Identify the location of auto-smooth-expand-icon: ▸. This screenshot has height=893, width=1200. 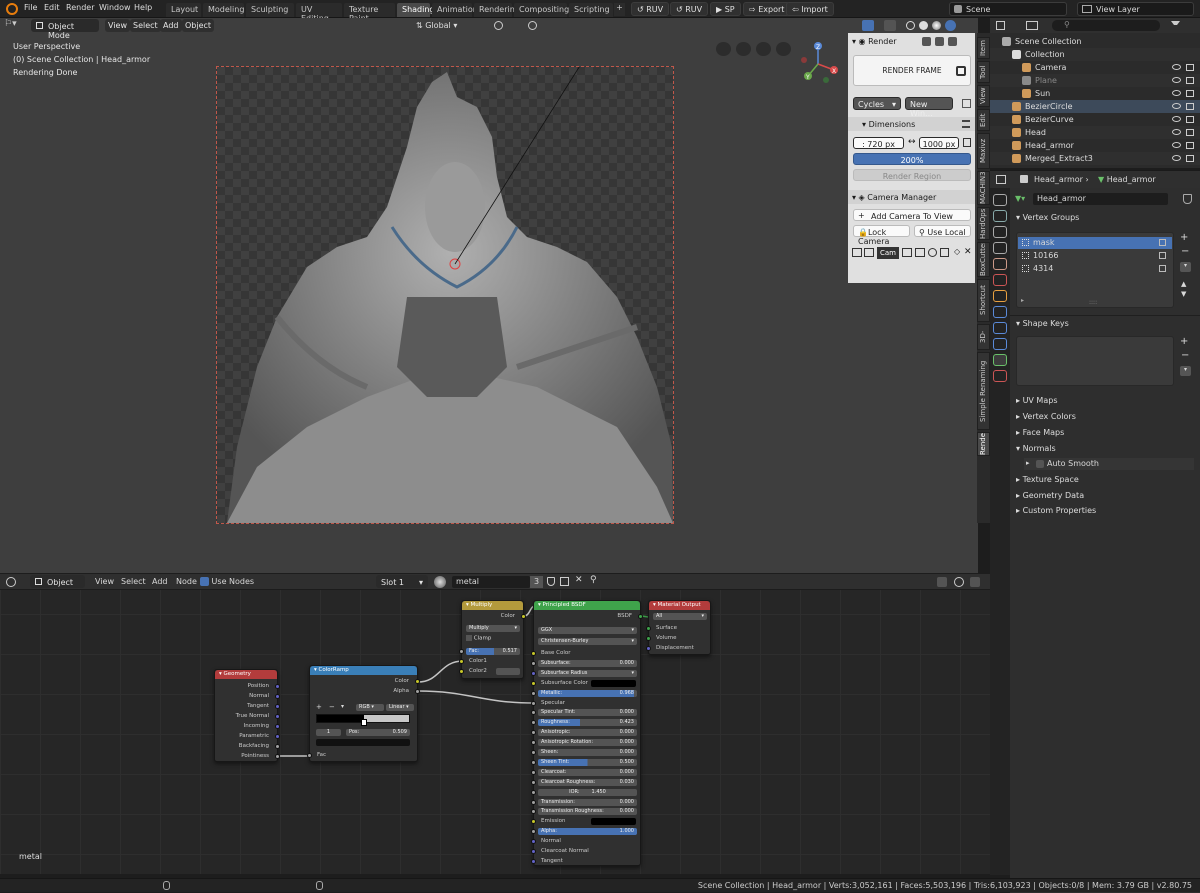
(1028, 463).